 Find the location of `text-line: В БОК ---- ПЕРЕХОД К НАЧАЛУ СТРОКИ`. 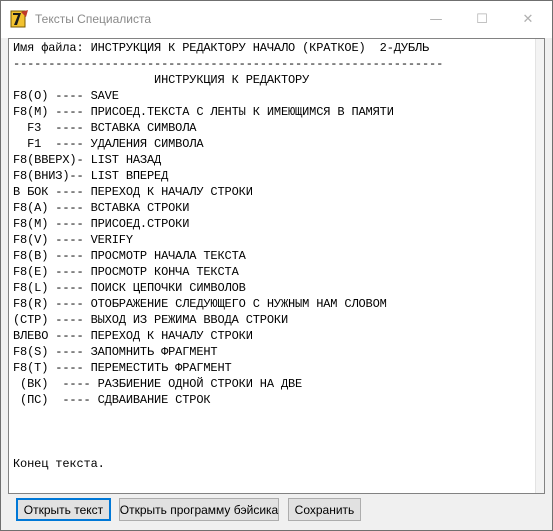

text-line: В БОК ---- ПЕРЕХОД К НАЧАЛУ СТРОКИ is located at coordinates (133, 192).